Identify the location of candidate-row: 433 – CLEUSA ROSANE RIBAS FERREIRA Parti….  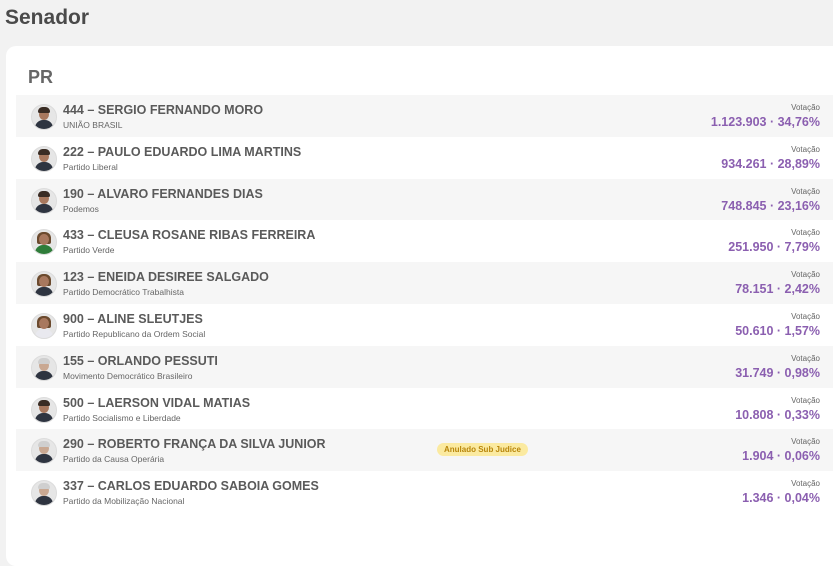
(424, 241).